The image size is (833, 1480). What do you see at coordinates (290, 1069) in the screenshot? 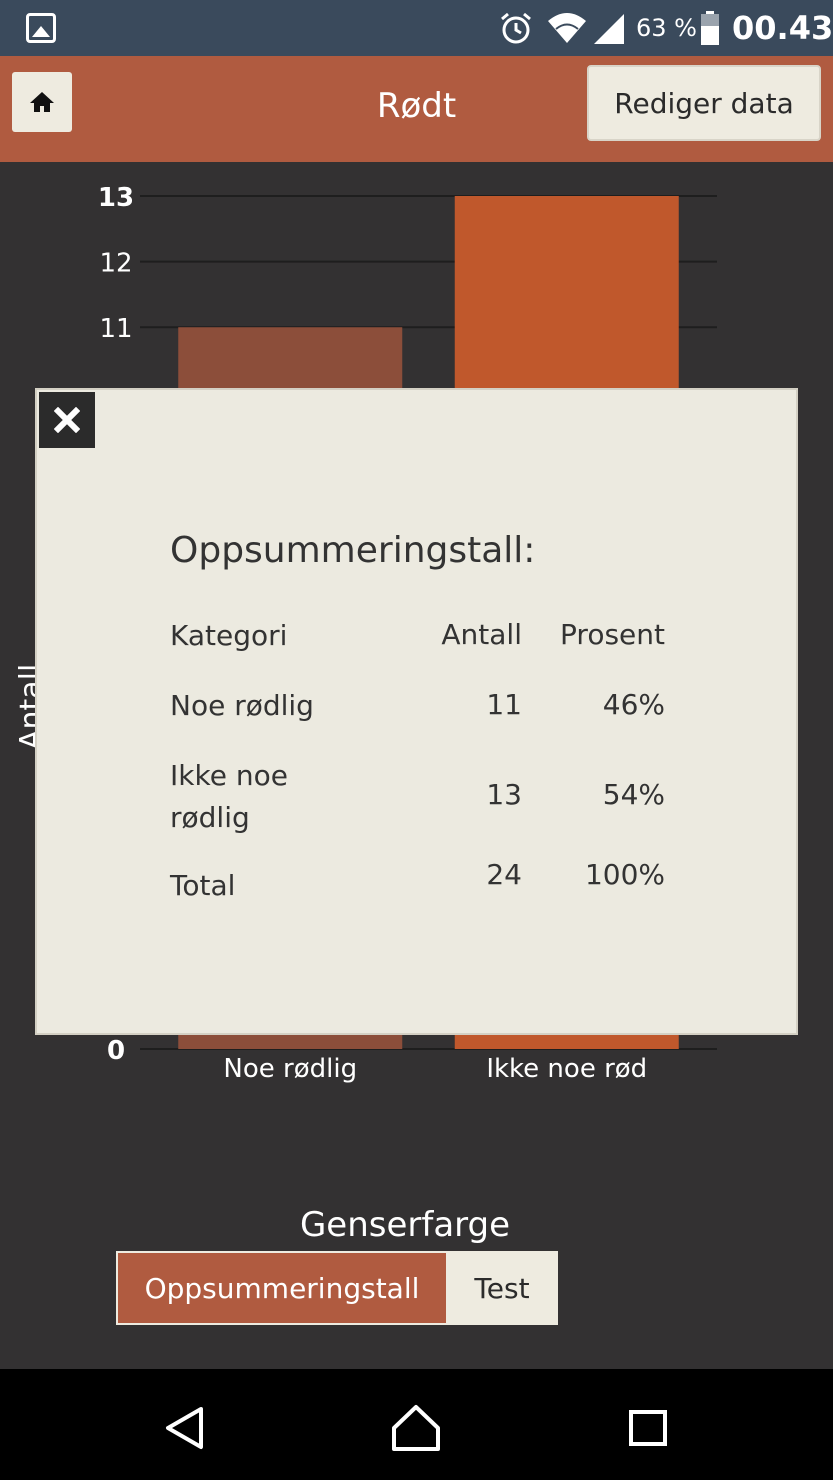
I see `x-tick-label: Noe rødlig` at bounding box center [290, 1069].